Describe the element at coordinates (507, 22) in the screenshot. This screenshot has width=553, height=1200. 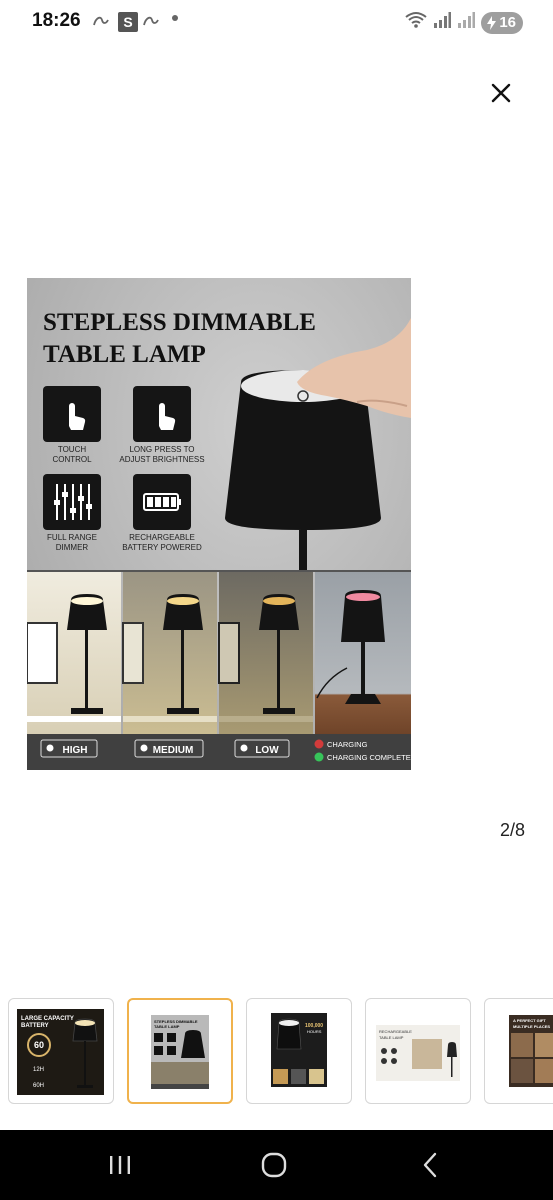
I see `battery-level: 16` at that location.